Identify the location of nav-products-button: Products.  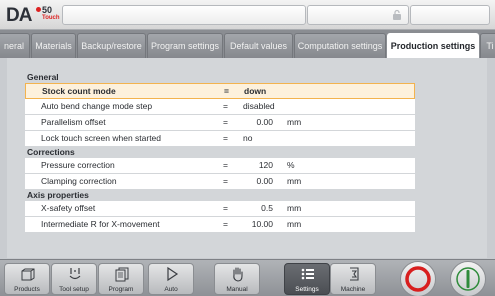
(27, 279).